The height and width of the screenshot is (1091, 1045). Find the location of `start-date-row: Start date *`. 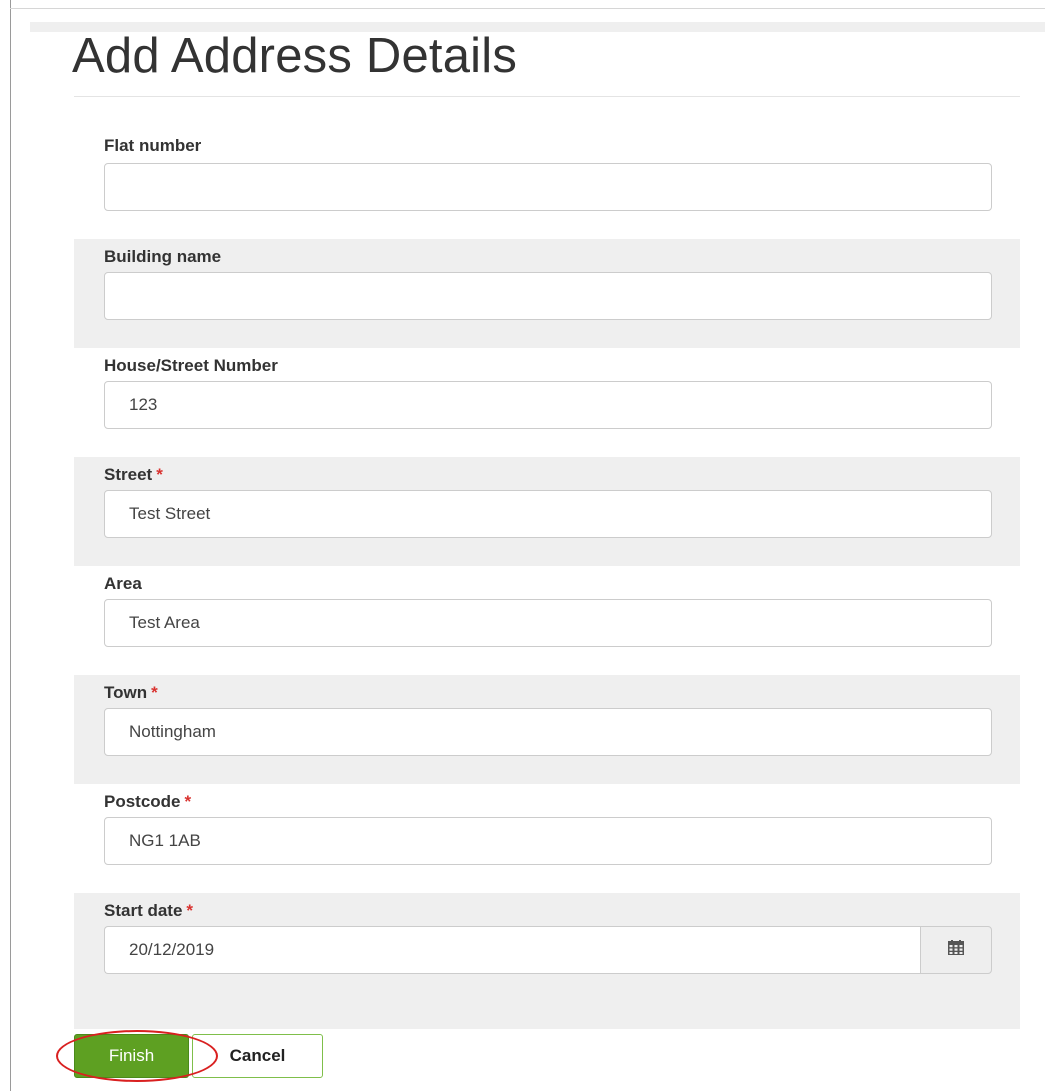

start-date-row: Start date * is located at coordinates (547, 947).